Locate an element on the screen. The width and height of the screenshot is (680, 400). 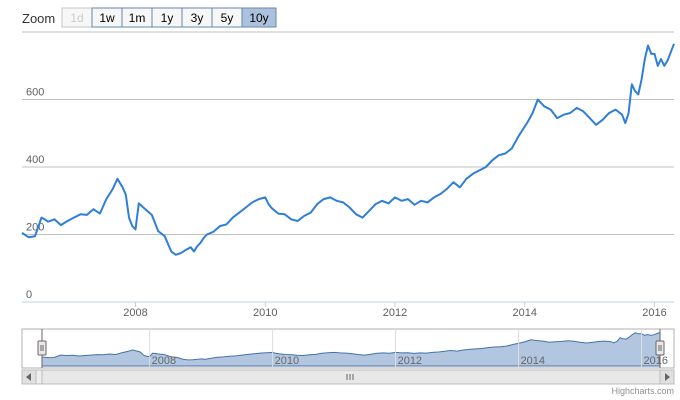
zoom-button-1w: 1w is located at coordinates (107, 17).